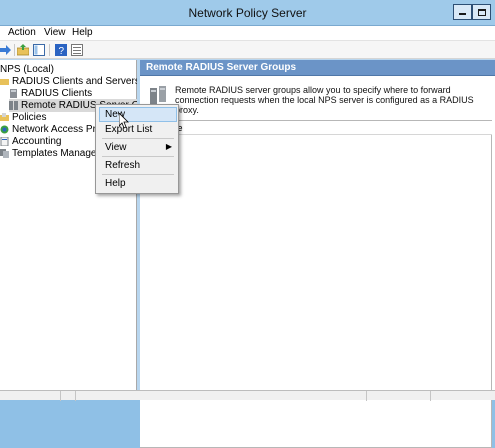 This screenshot has height=448, width=495. I want to click on toolbar: ?, so click(247, 50).